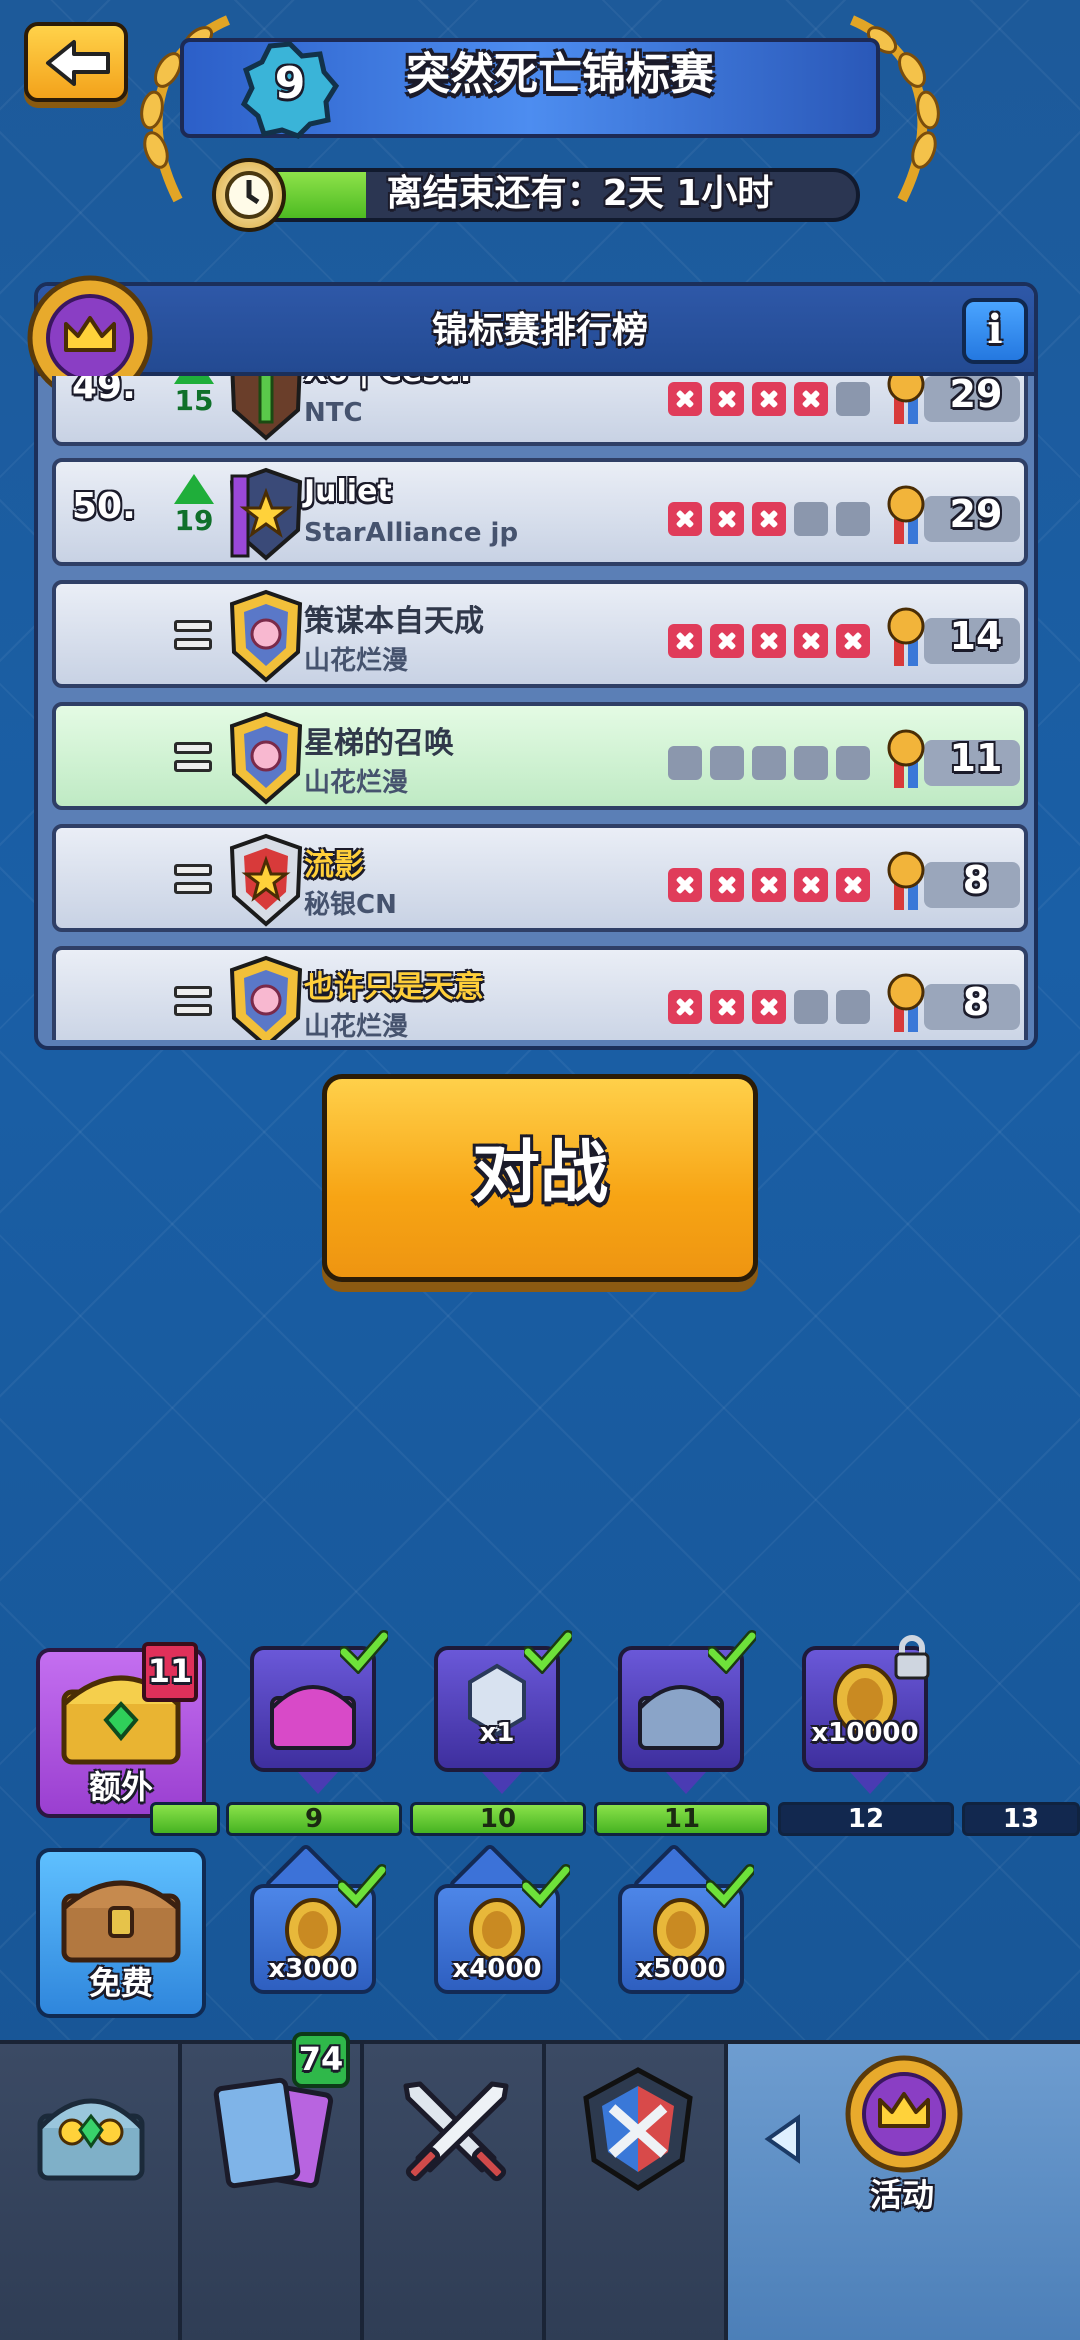 The height and width of the screenshot is (2340, 1080). What do you see at coordinates (389, 382) in the screenshot?
I see `player-name: X6 | Cesar` at bounding box center [389, 382].